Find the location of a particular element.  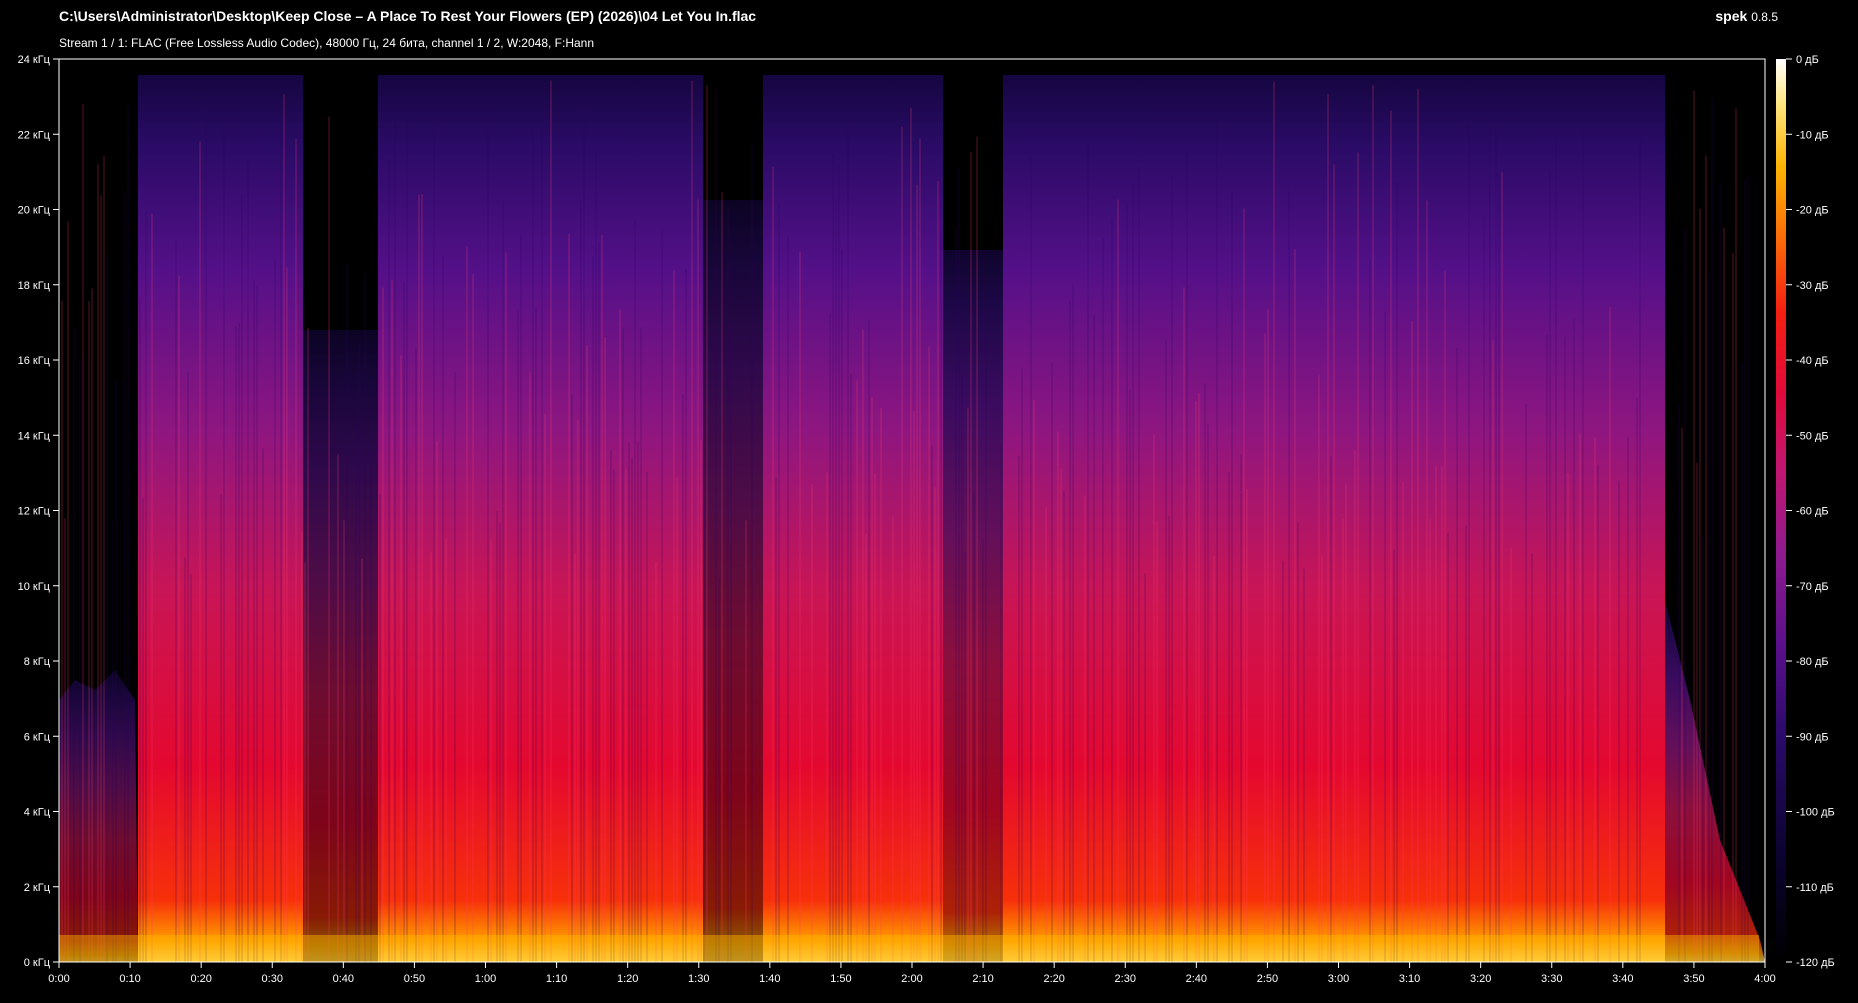

freq-tick-label: 22 кГц is located at coordinates (34, 135).